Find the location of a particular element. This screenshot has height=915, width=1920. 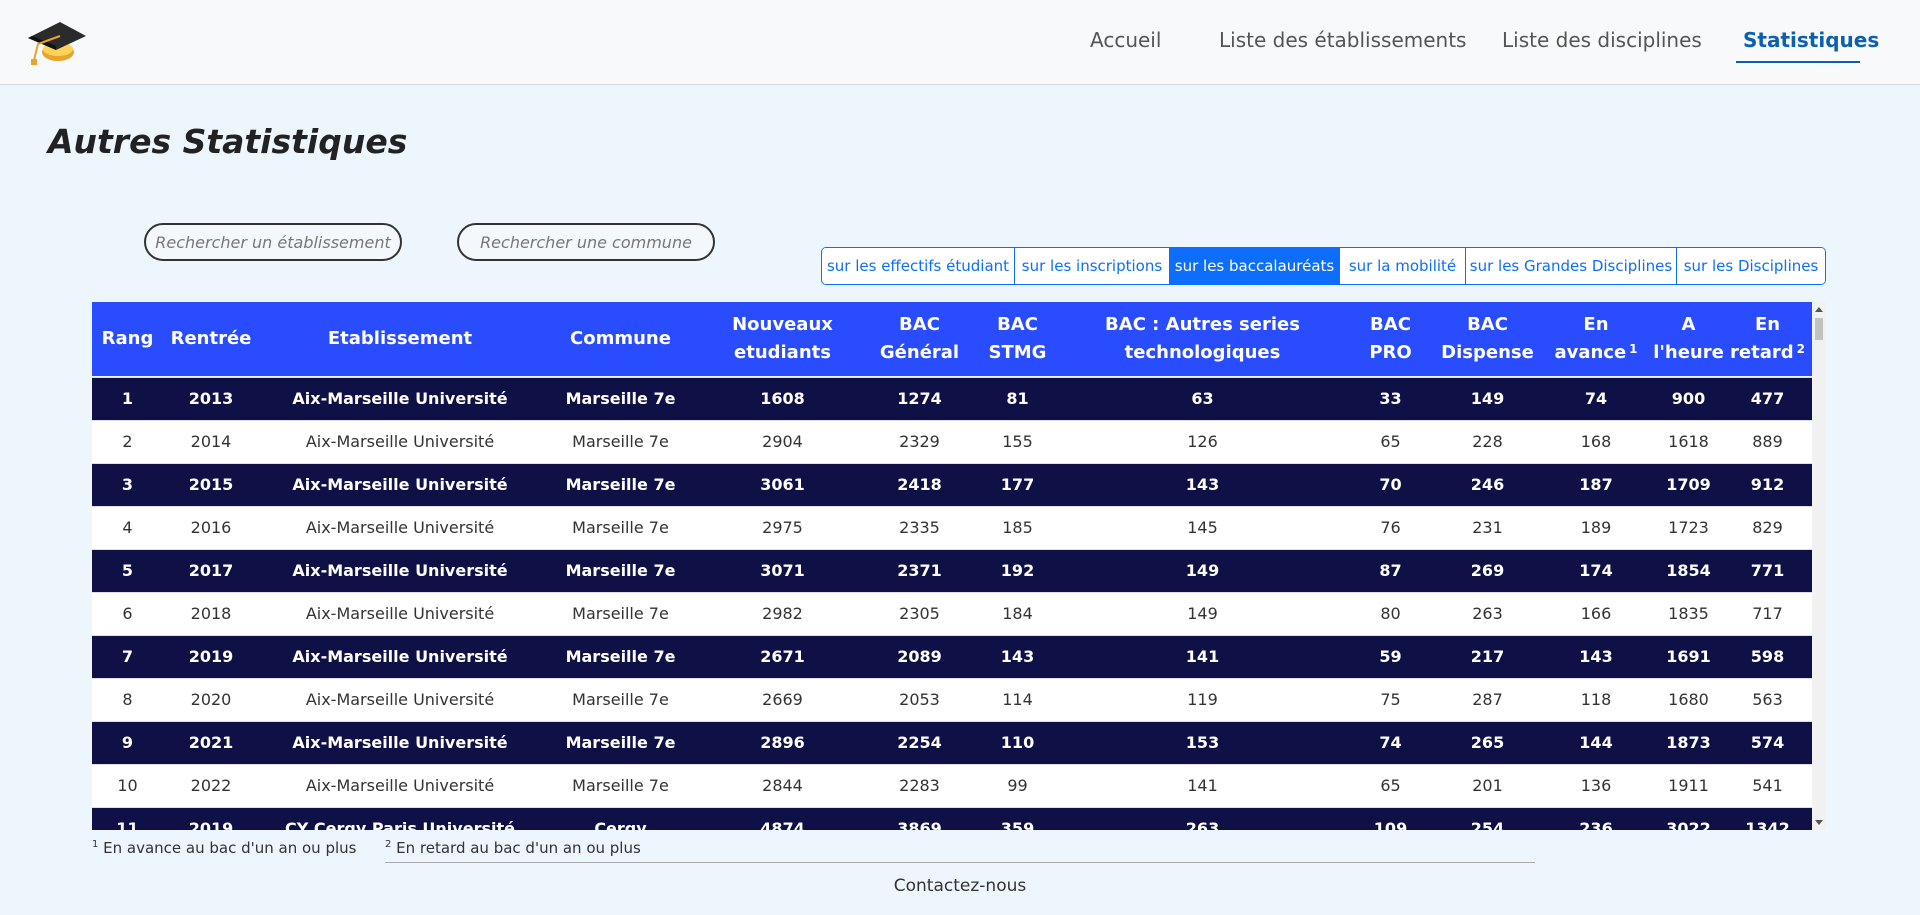

cell-bac-general: 2371 is located at coordinates (919, 570).